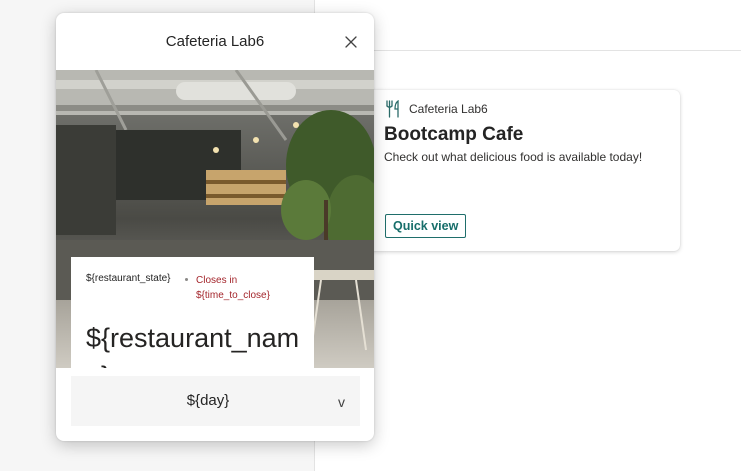  I want to click on restaurant-state: ${restaurant_state}, so click(128, 278).